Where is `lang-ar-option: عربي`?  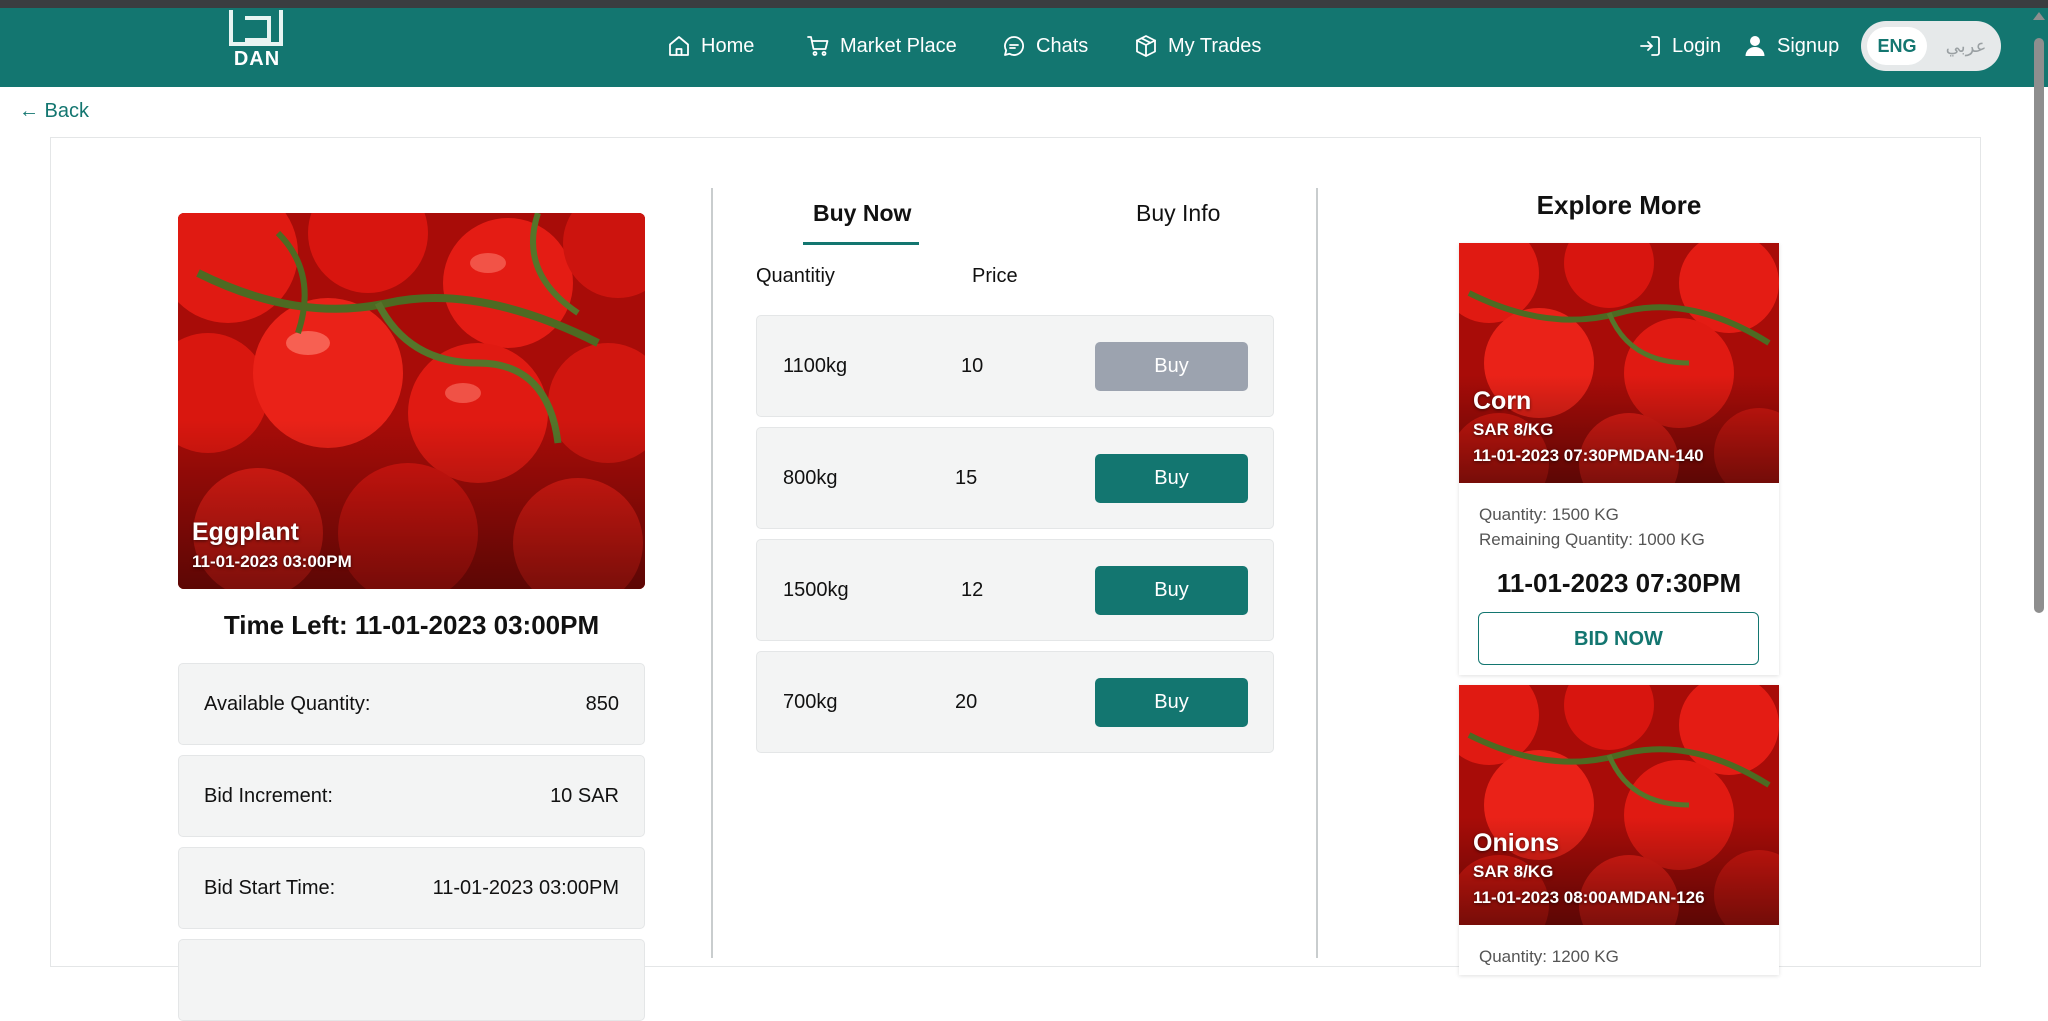
lang-ar-option: عربي is located at coordinates (1966, 46).